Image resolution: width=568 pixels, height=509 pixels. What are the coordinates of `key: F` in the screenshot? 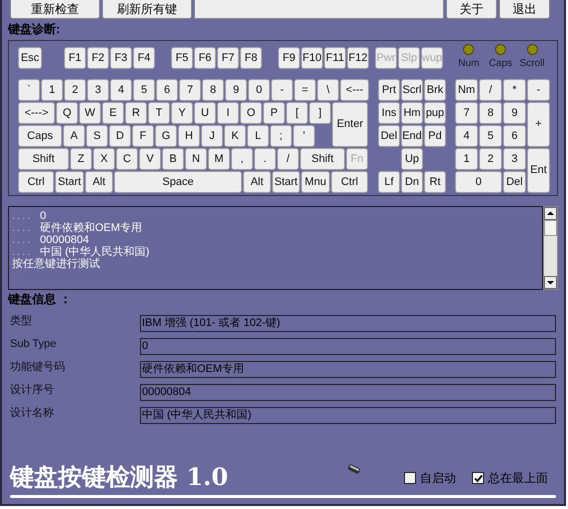 It's located at (143, 136).